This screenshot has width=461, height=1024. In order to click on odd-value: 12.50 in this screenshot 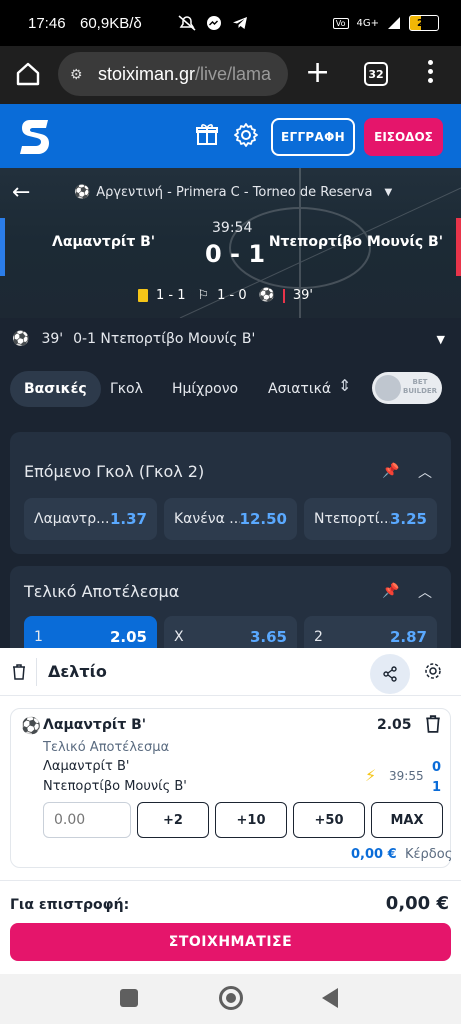, I will do `click(263, 519)`.